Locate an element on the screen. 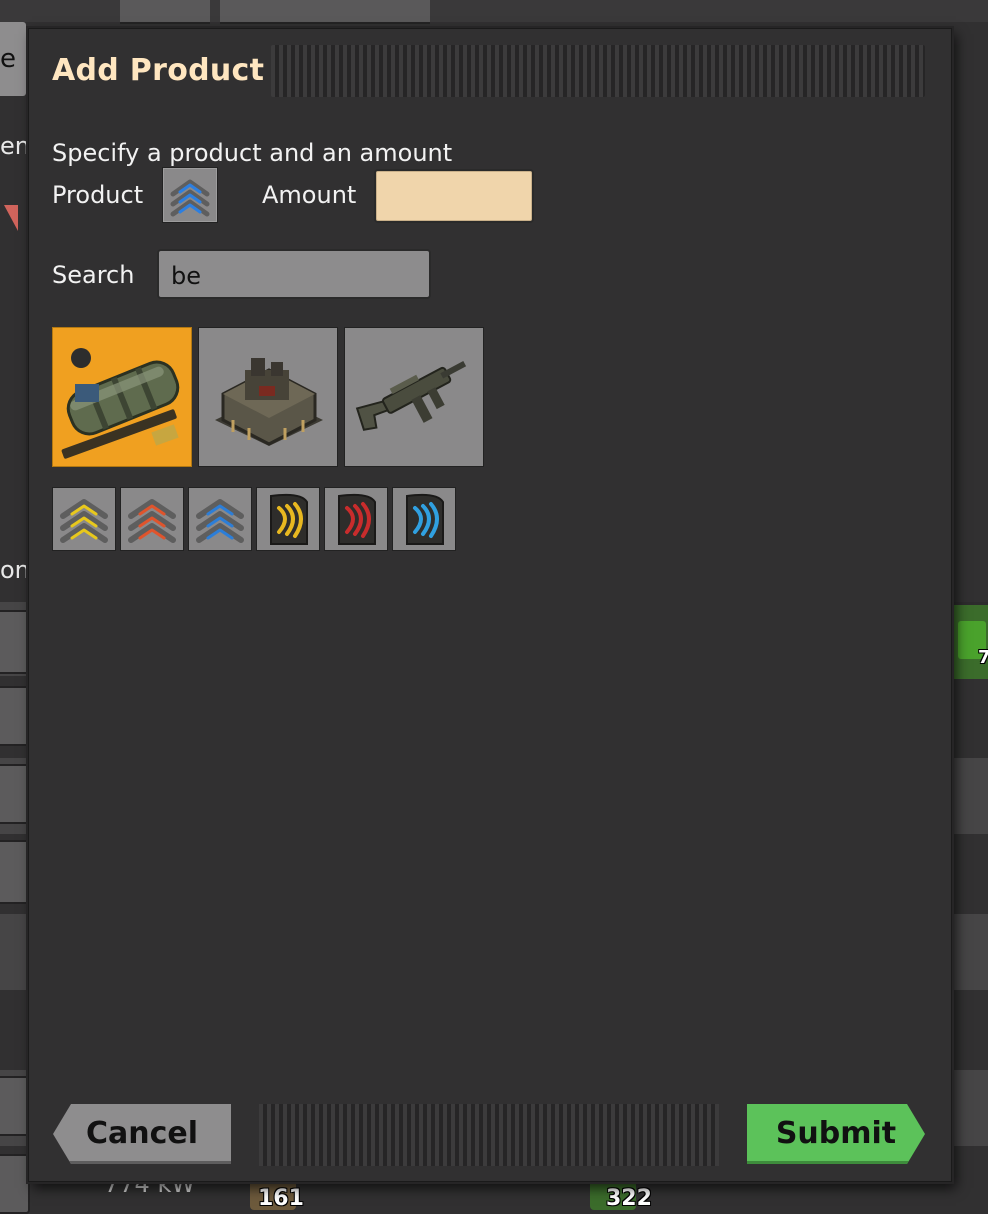  background-label: en is located at coordinates (15, 146).